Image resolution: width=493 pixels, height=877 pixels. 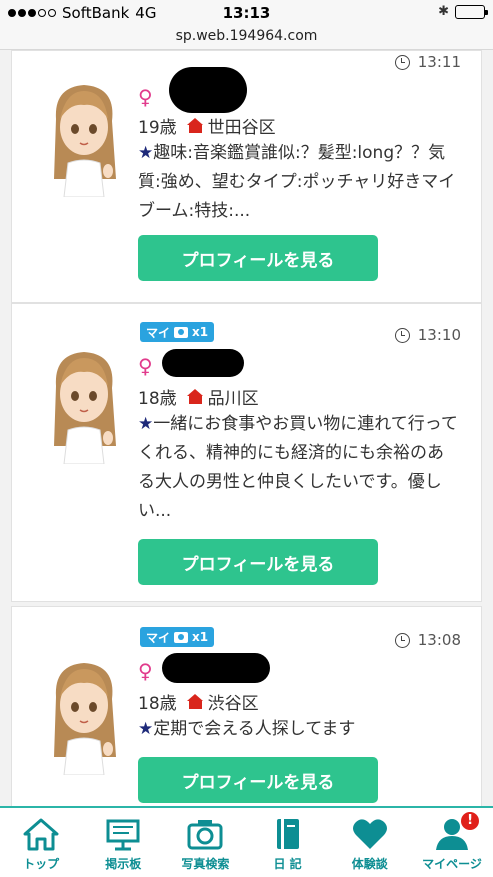 I want to click on post-time: 13:11, so click(x=427, y=62).